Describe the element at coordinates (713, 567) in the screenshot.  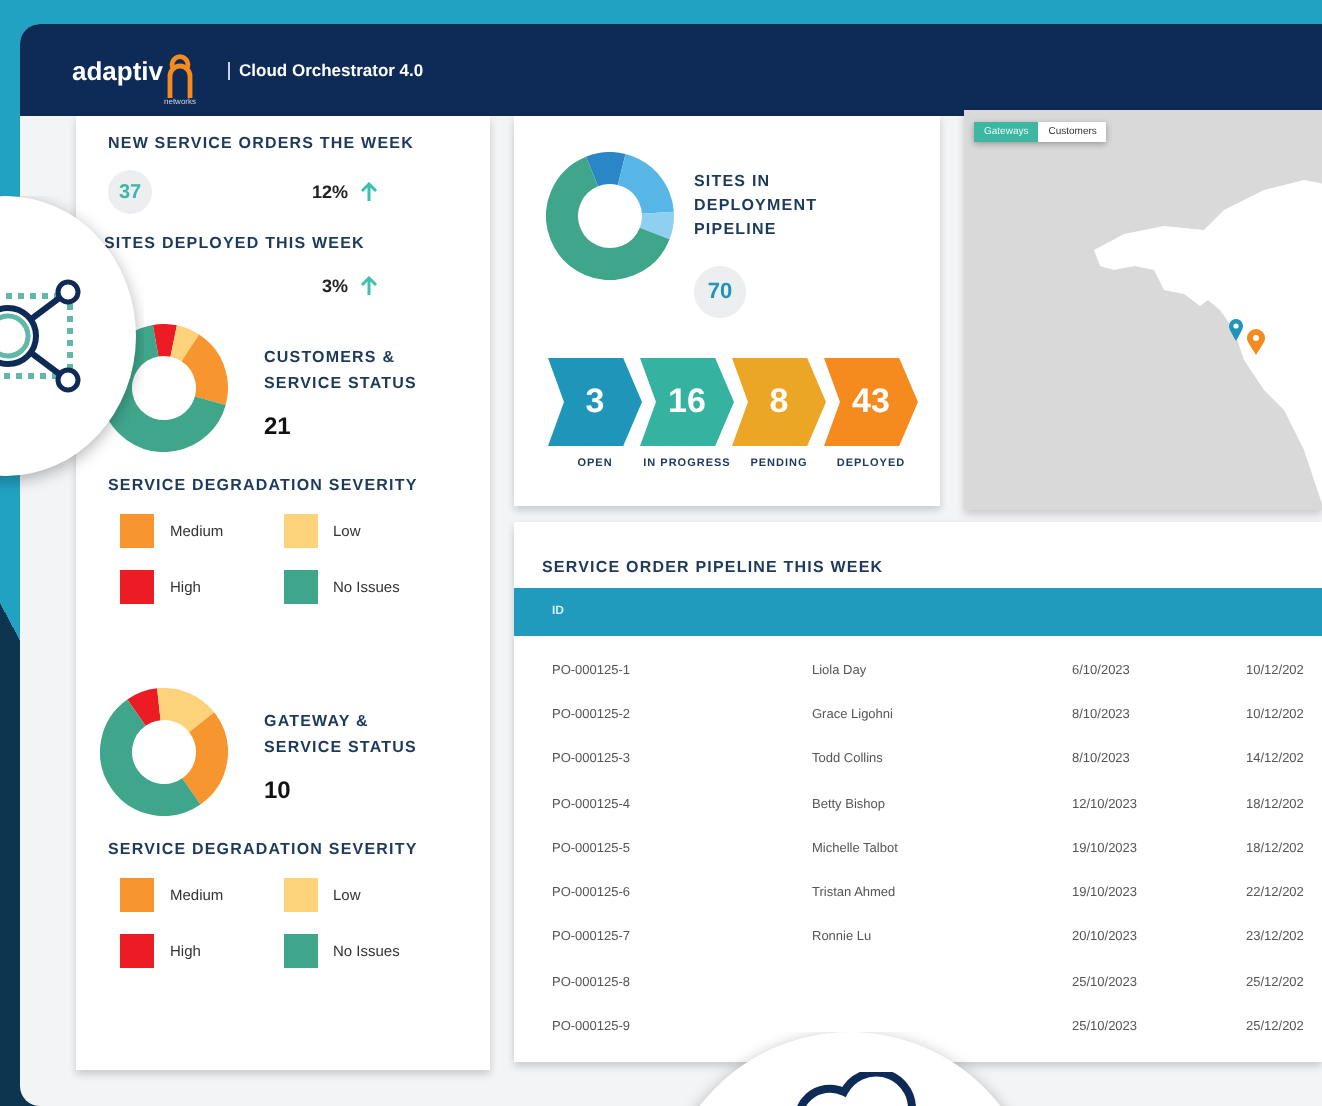
I see `card-title: SERVICE ORDER PIPELINE THIS WEEK` at that location.